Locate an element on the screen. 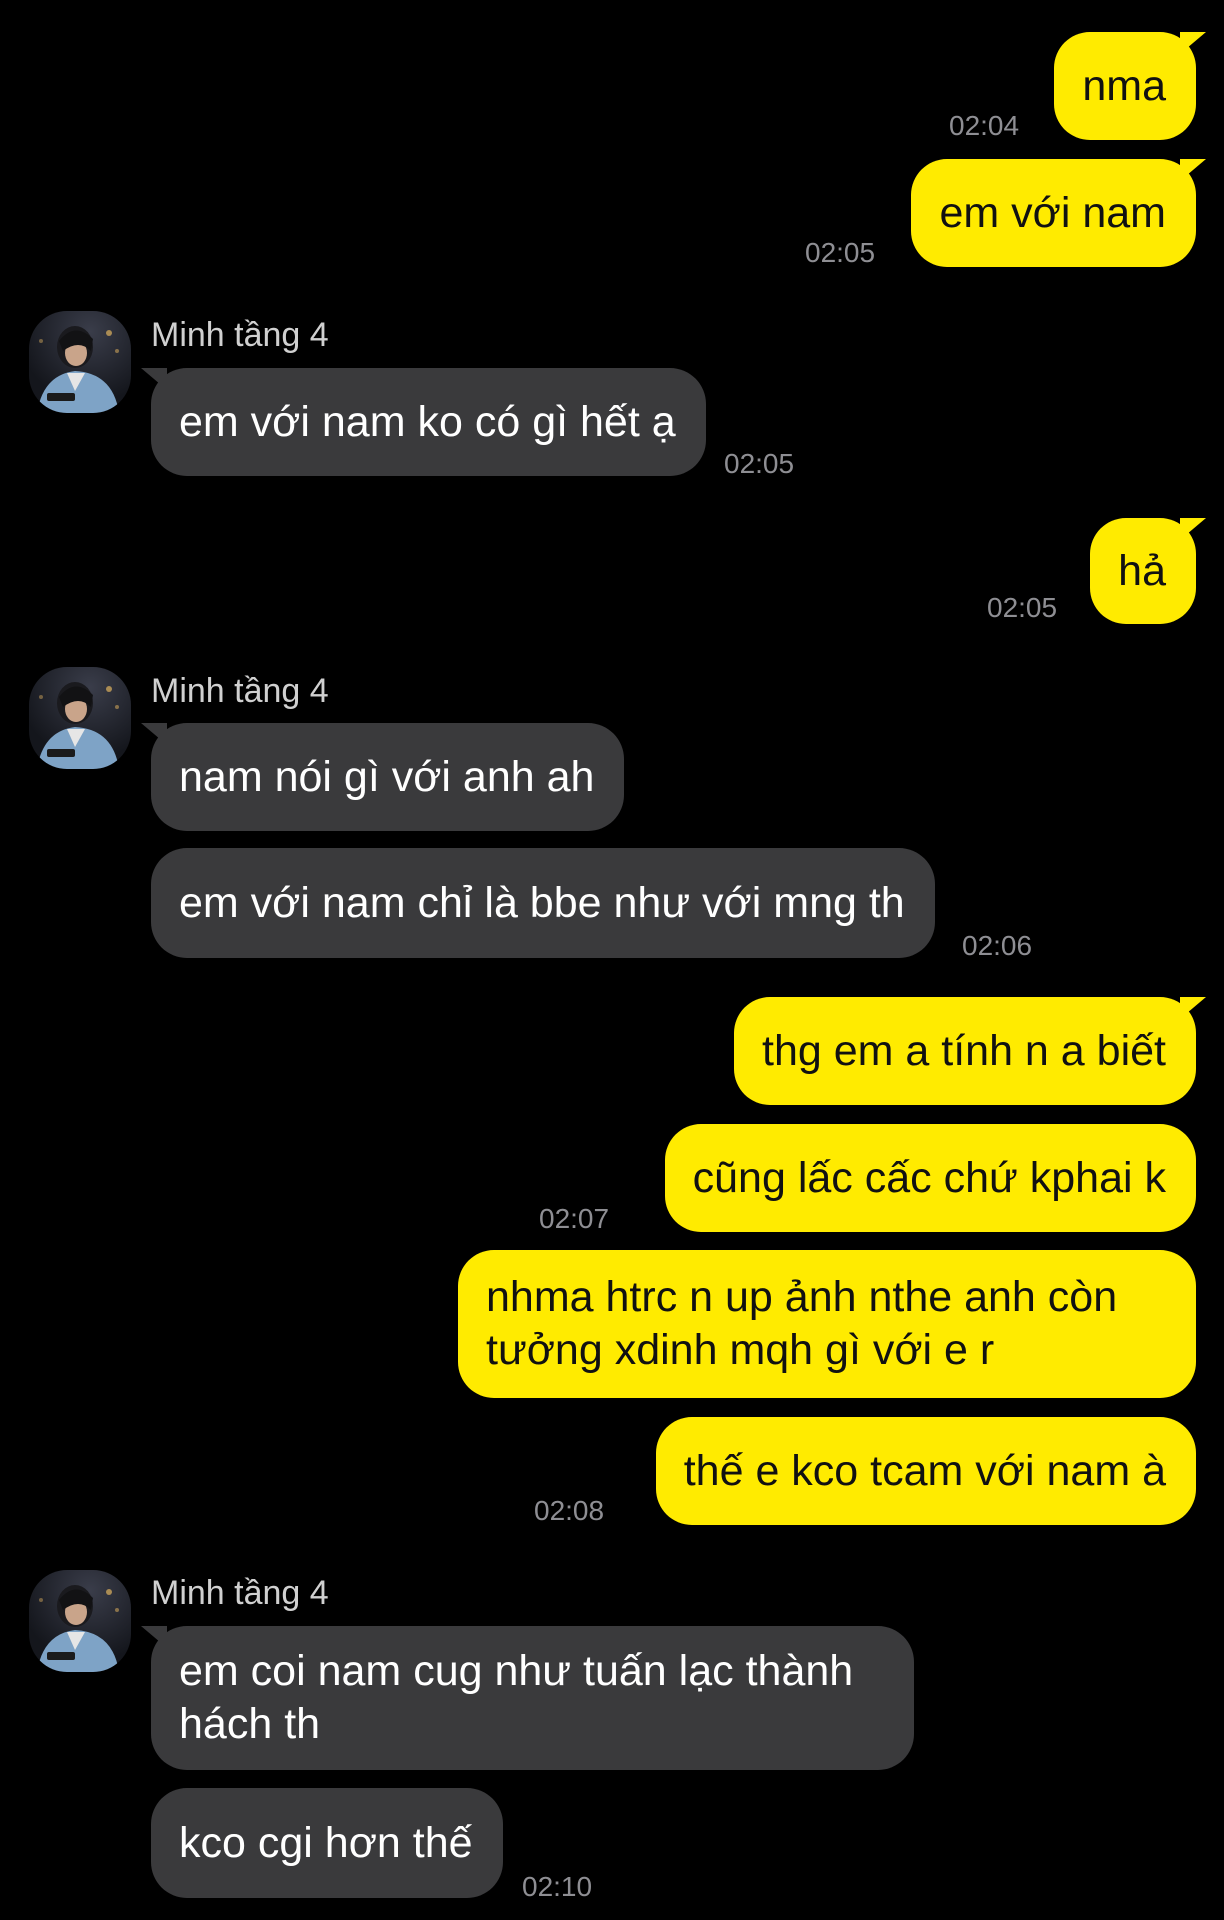 The image size is (1224, 1920). message-bubble-outgoing: em với nam is located at coordinates (1058, 213).